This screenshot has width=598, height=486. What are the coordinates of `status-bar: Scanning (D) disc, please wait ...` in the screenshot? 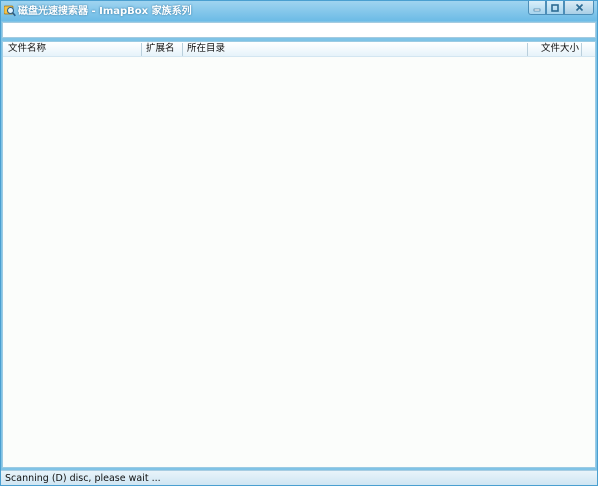 It's located at (299, 477).